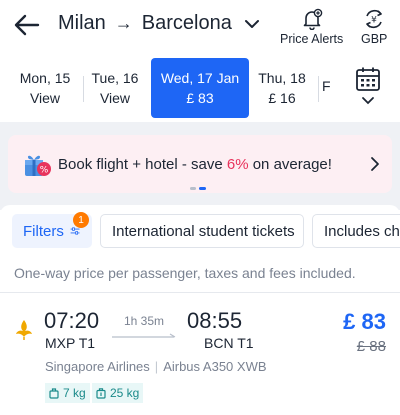 The image size is (400, 415). Describe the element at coordinates (81, 220) in the screenshot. I see `filter-count-badge: 1` at that location.